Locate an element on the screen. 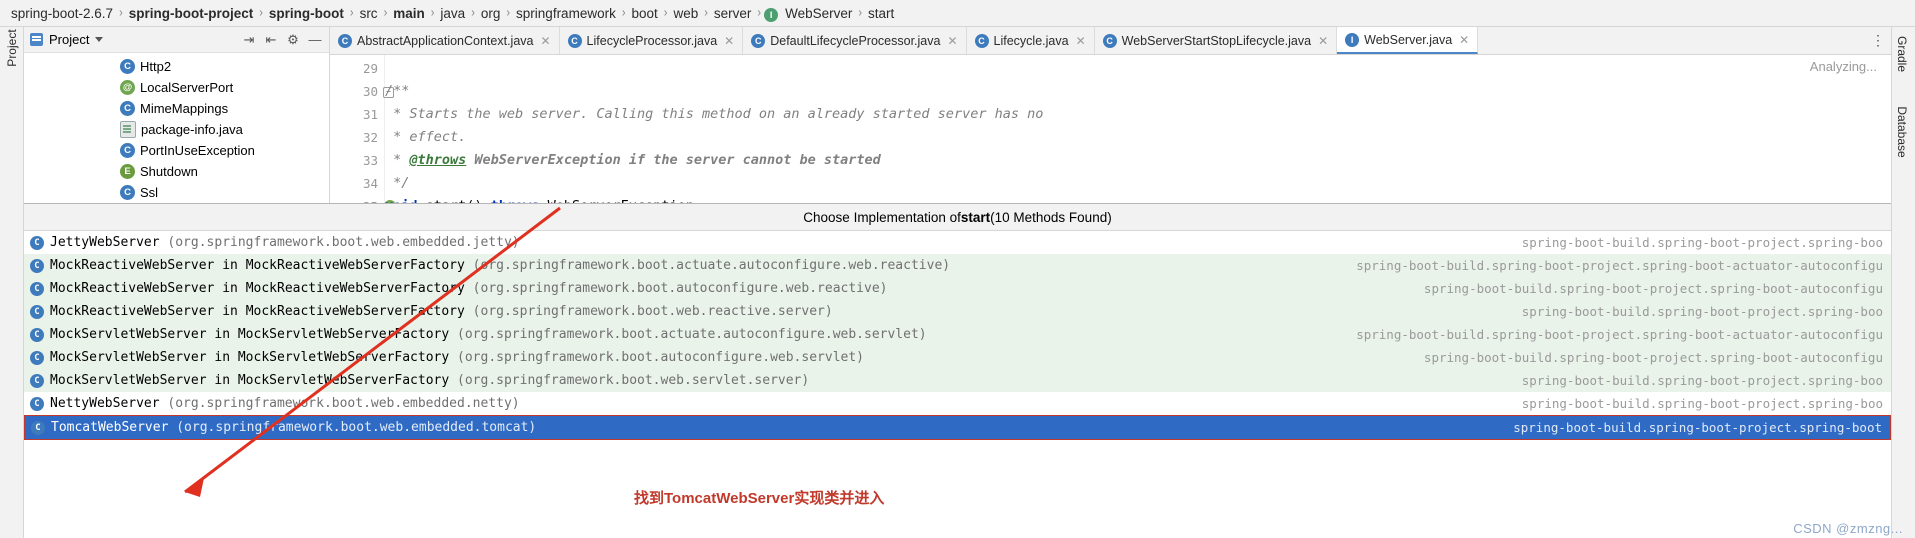 This screenshot has height=538, width=1915. tab-label: WebServerStartStopLifecycle.java is located at coordinates (1216, 40).